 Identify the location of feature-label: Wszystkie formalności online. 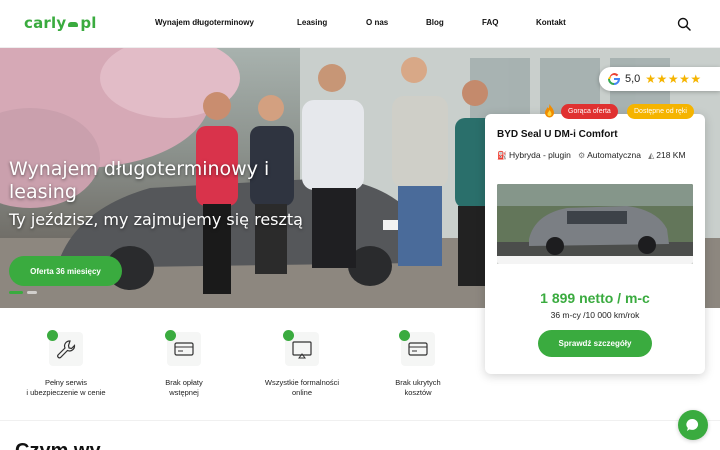
(302, 388).